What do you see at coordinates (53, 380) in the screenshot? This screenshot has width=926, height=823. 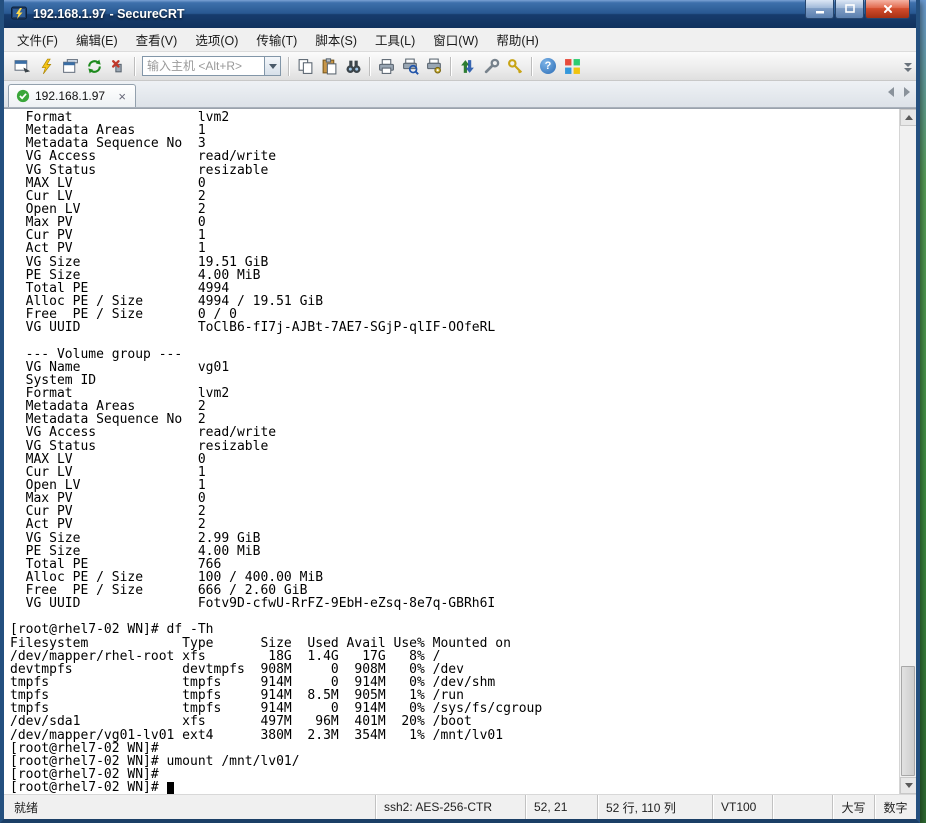 I see `terminal-line: System ID` at bounding box center [53, 380].